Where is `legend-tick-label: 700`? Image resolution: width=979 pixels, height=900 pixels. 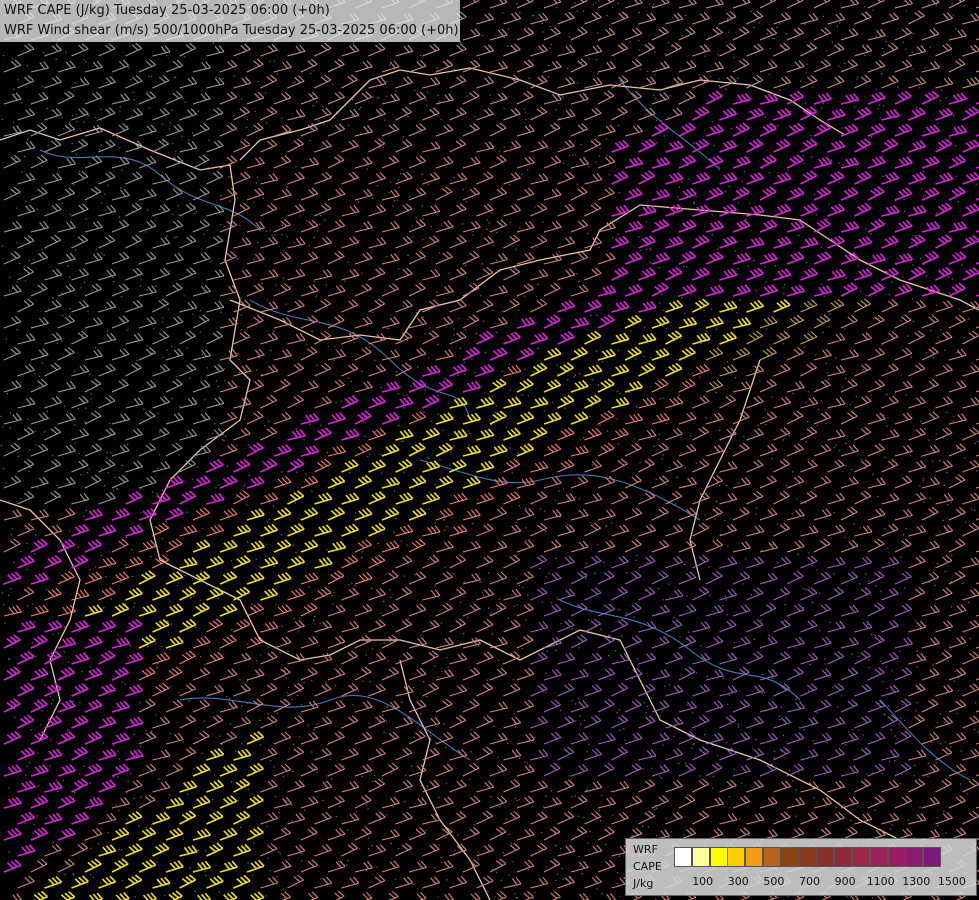 legend-tick-label: 700 is located at coordinates (809, 881).